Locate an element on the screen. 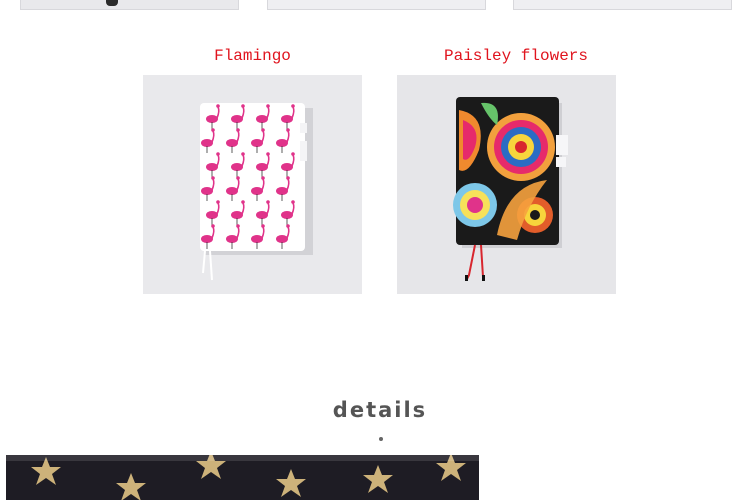 The image size is (750, 500). title-underline-dot is located at coordinates (381, 439).